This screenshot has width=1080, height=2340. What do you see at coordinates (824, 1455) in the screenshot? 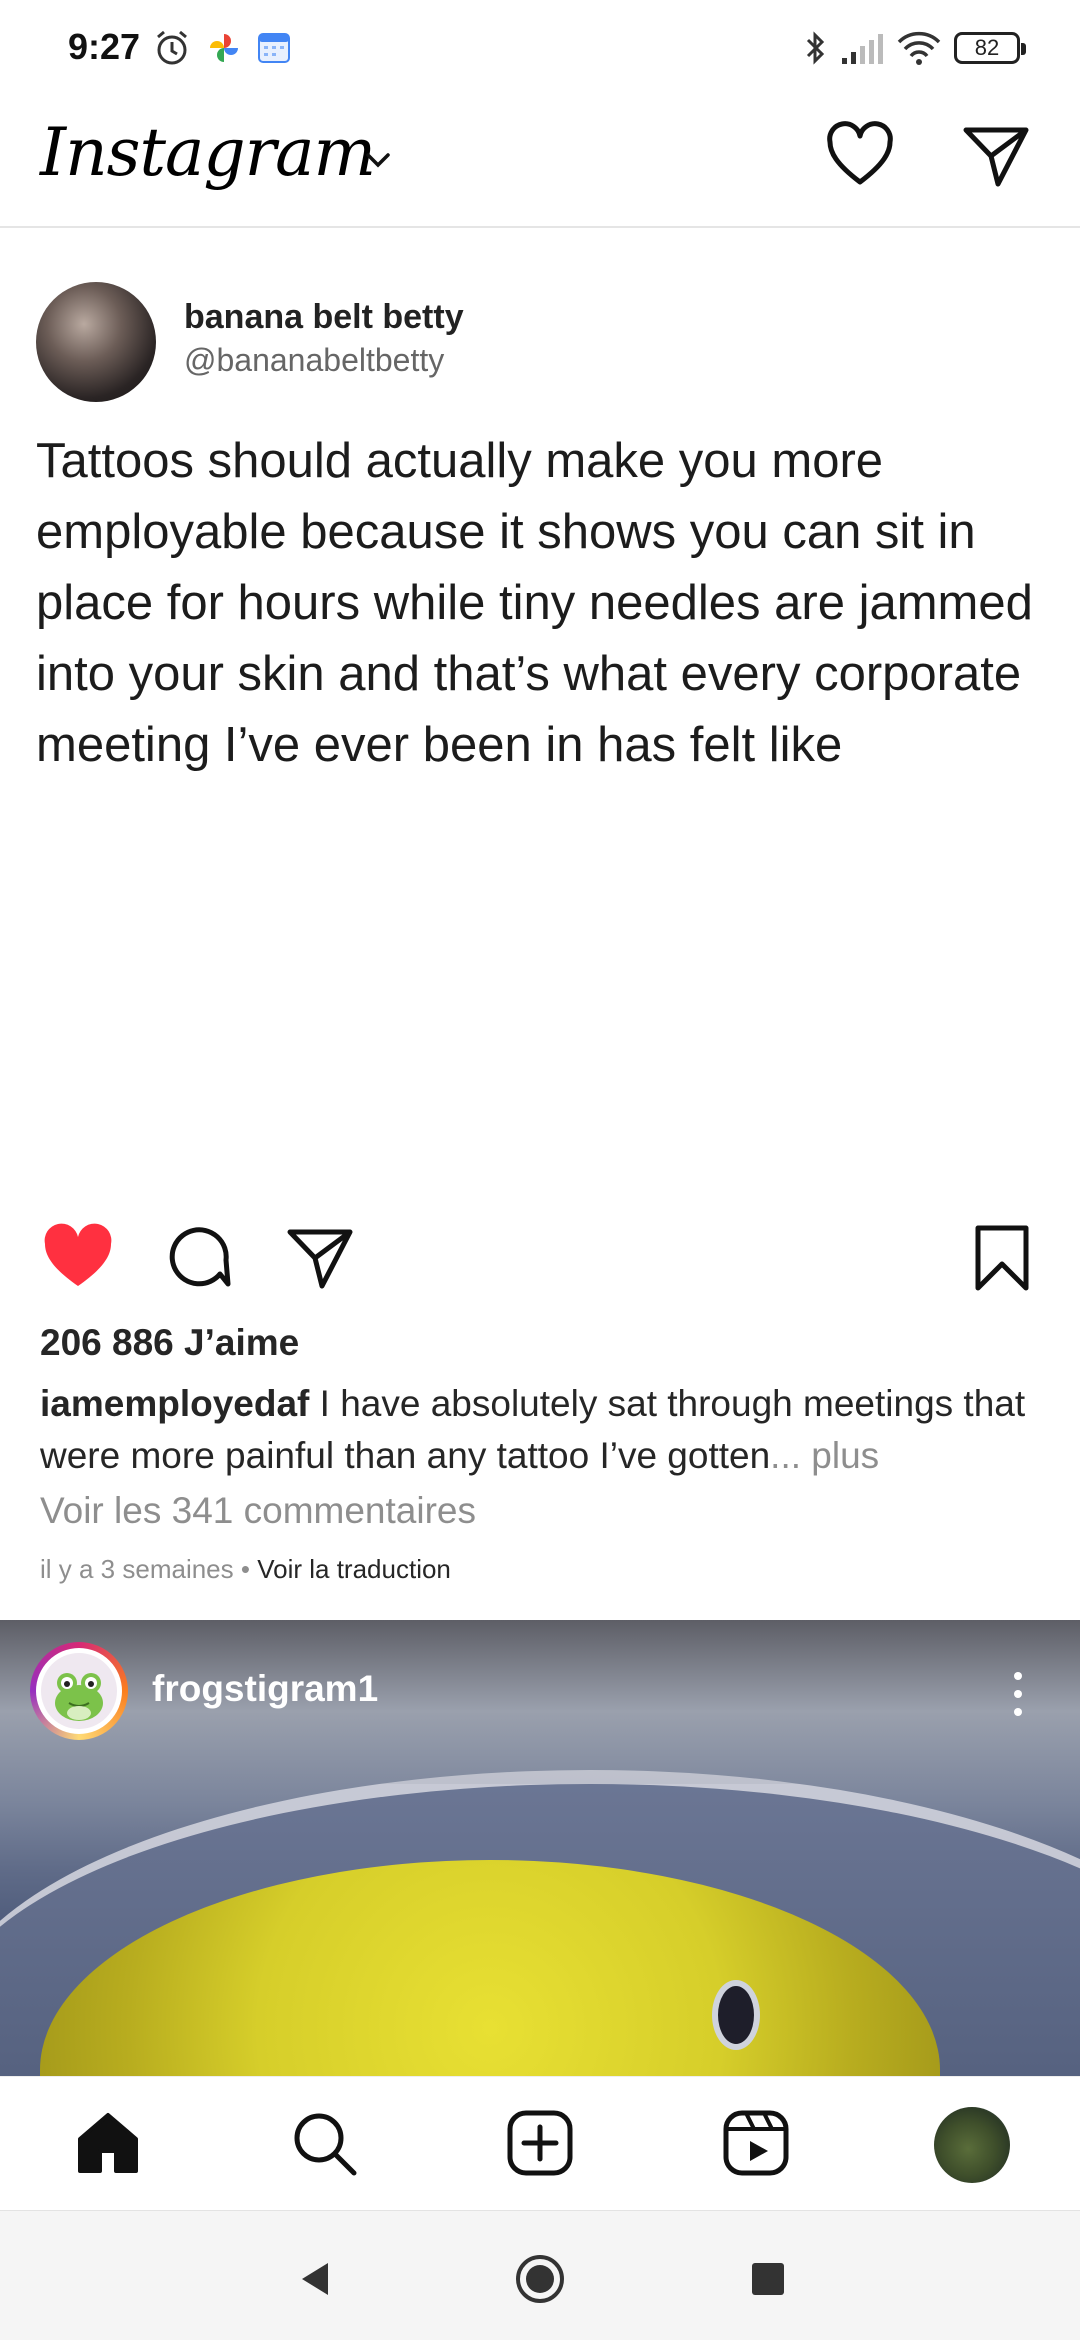
I see `caption-more-link: ... plus` at bounding box center [824, 1455].